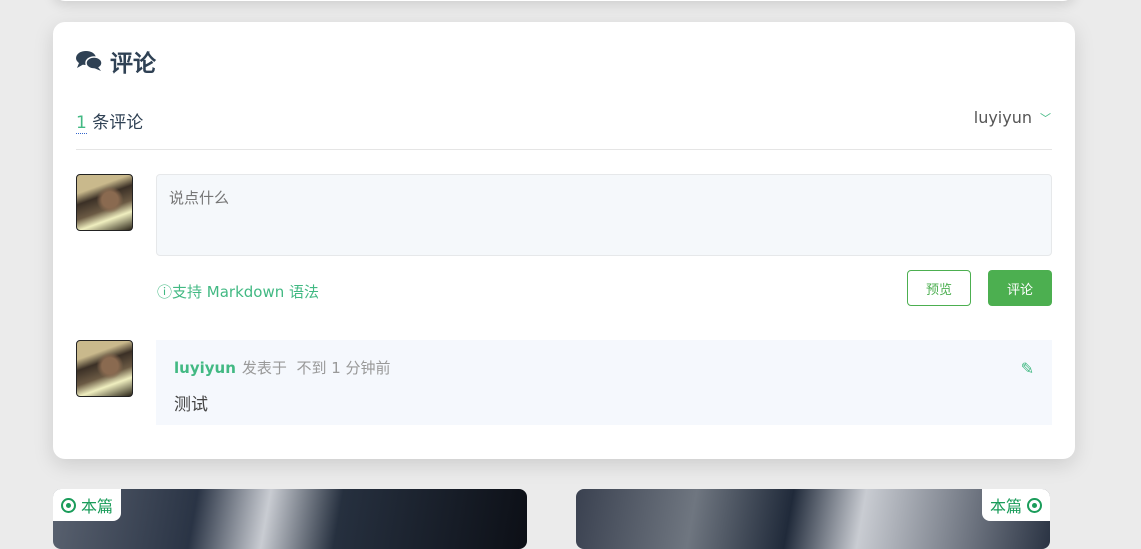 This screenshot has width=1141, height=549. What do you see at coordinates (133, 64) in the screenshot?
I see `section-title-text: 评论` at bounding box center [133, 64].